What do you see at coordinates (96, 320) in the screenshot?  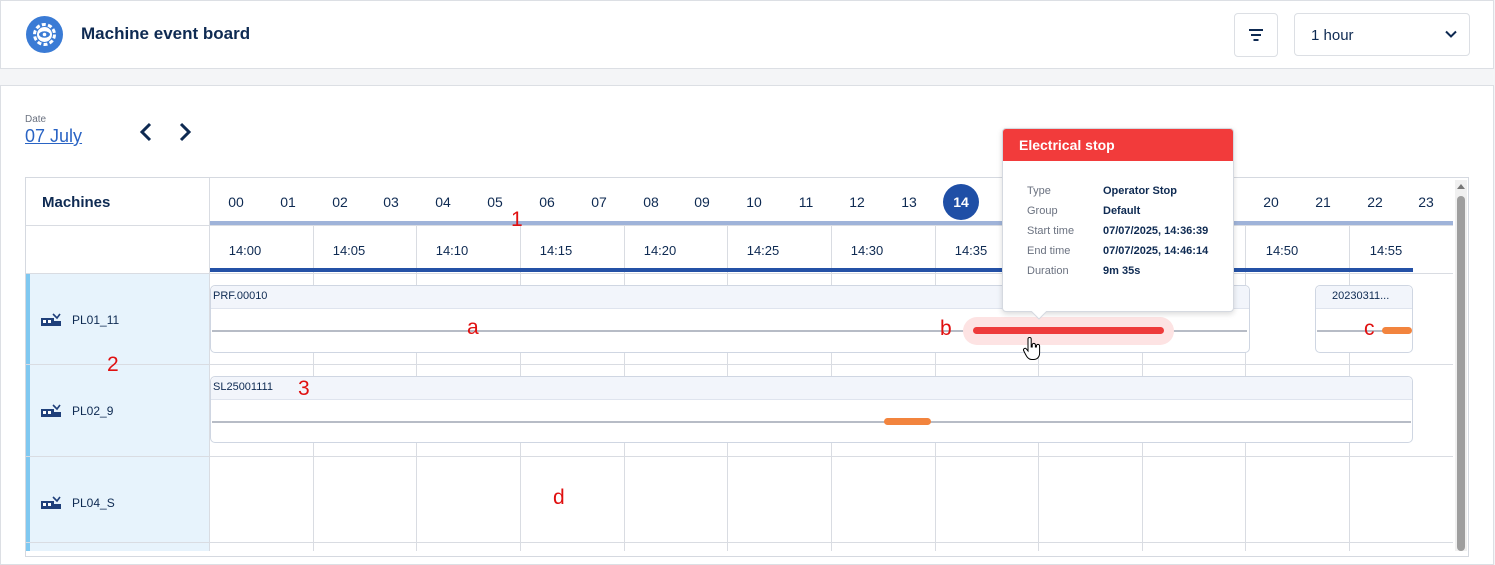 I see `machine-name: PL01_11` at bounding box center [96, 320].